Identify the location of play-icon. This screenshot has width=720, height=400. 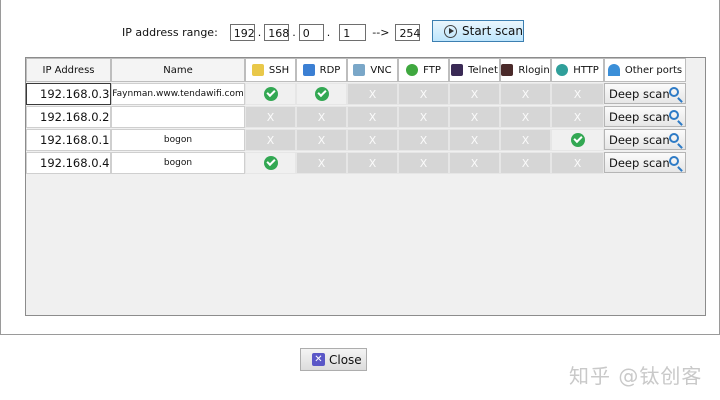
(450, 31).